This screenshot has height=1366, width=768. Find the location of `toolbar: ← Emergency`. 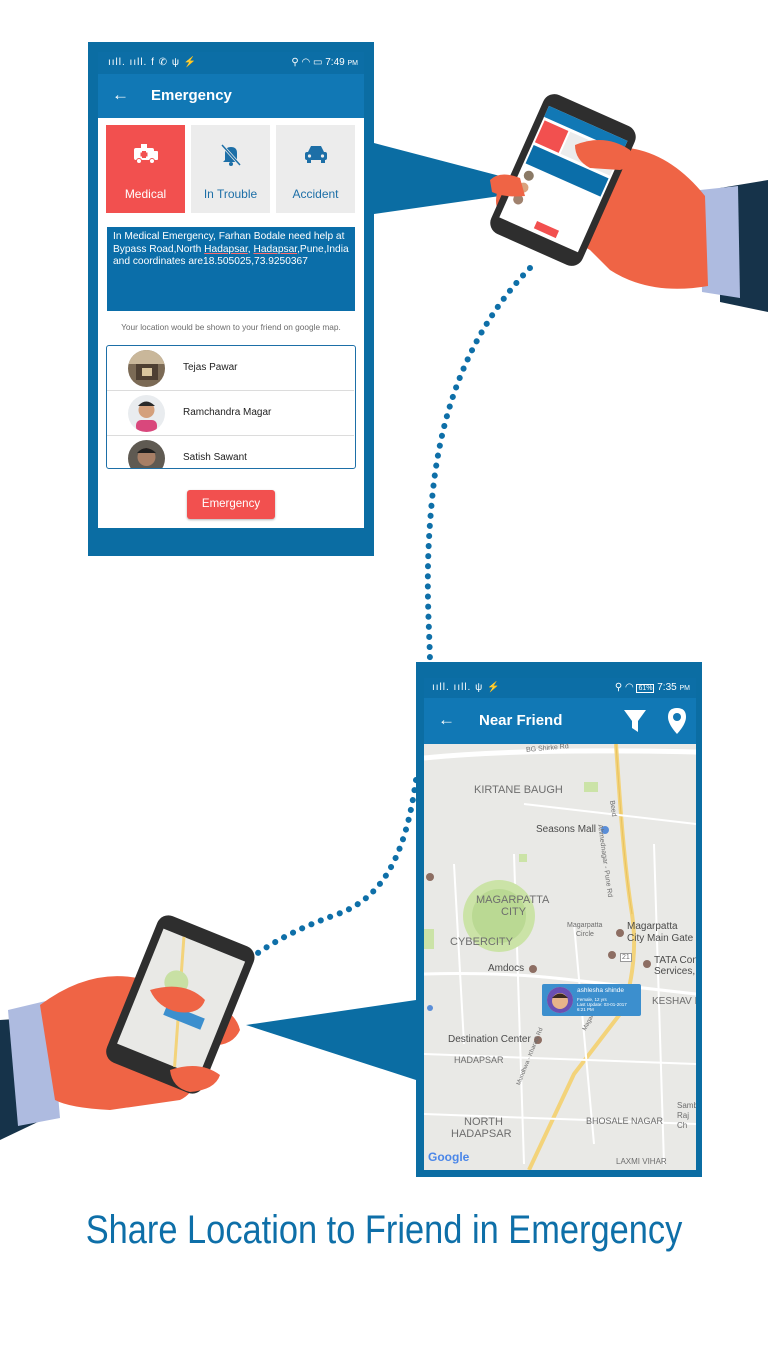

toolbar: ← Emergency is located at coordinates (231, 96).